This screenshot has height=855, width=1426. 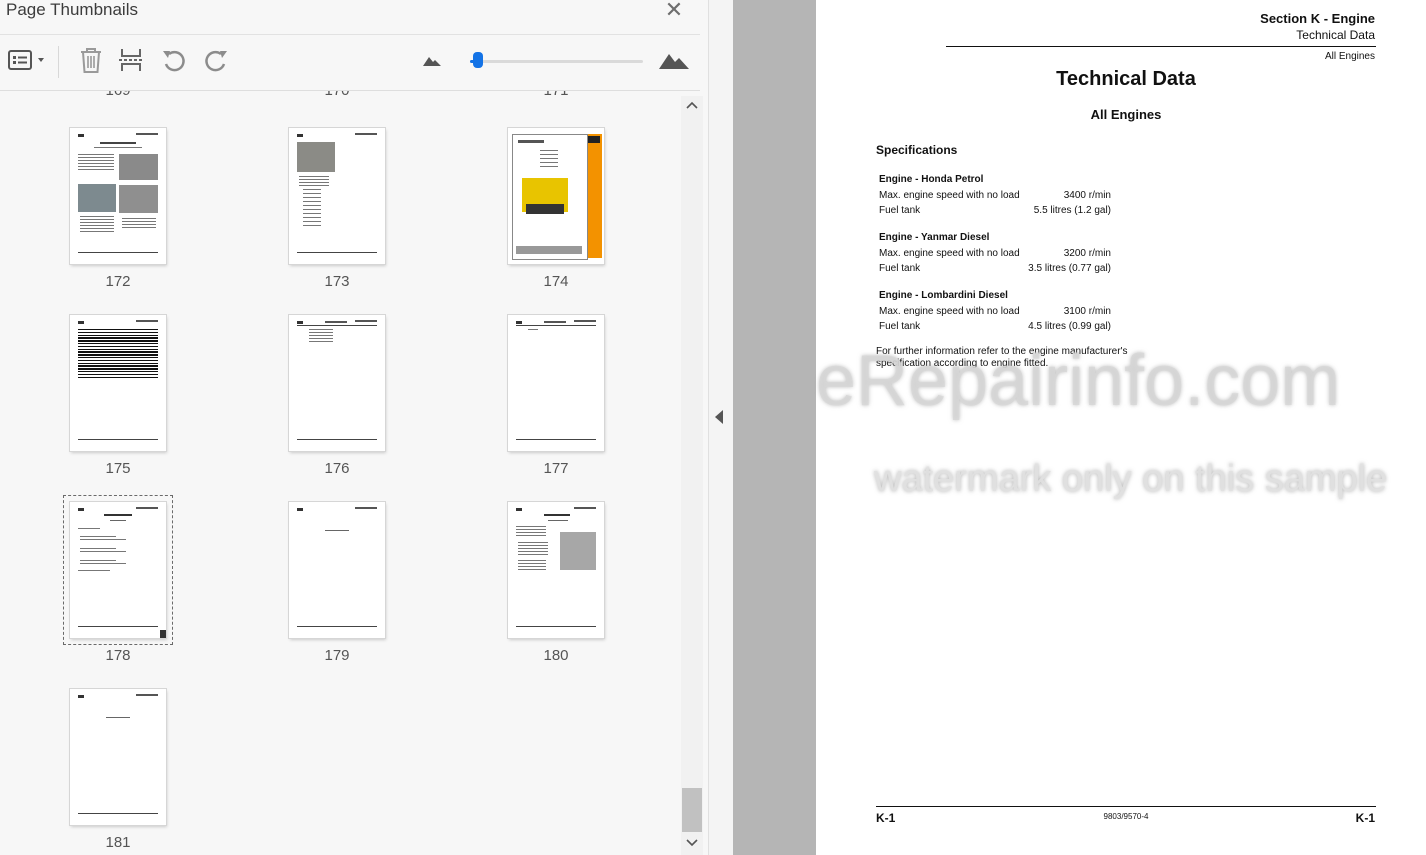 What do you see at coordinates (692, 475) in the screenshot?
I see `scrollbar` at bounding box center [692, 475].